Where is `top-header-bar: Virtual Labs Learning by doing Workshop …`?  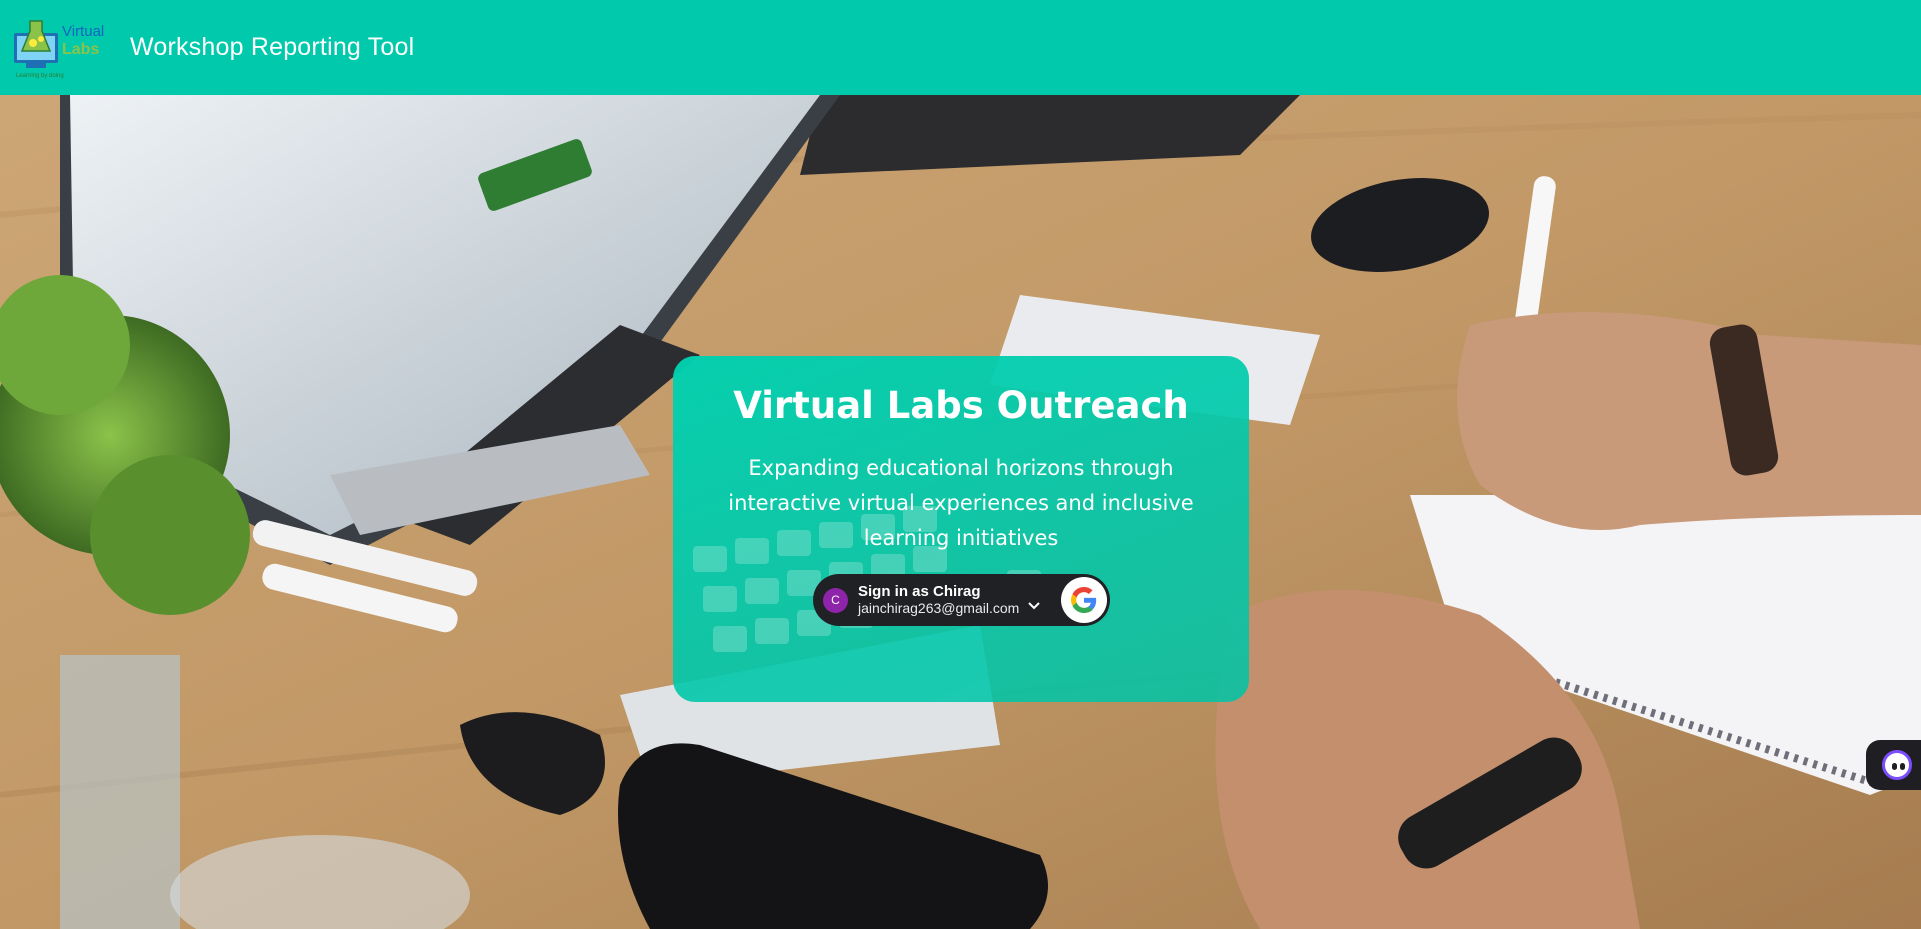 top-header-bar: Virtual Labs Learning by doing Workshop … is located at coordinates (960, 47).